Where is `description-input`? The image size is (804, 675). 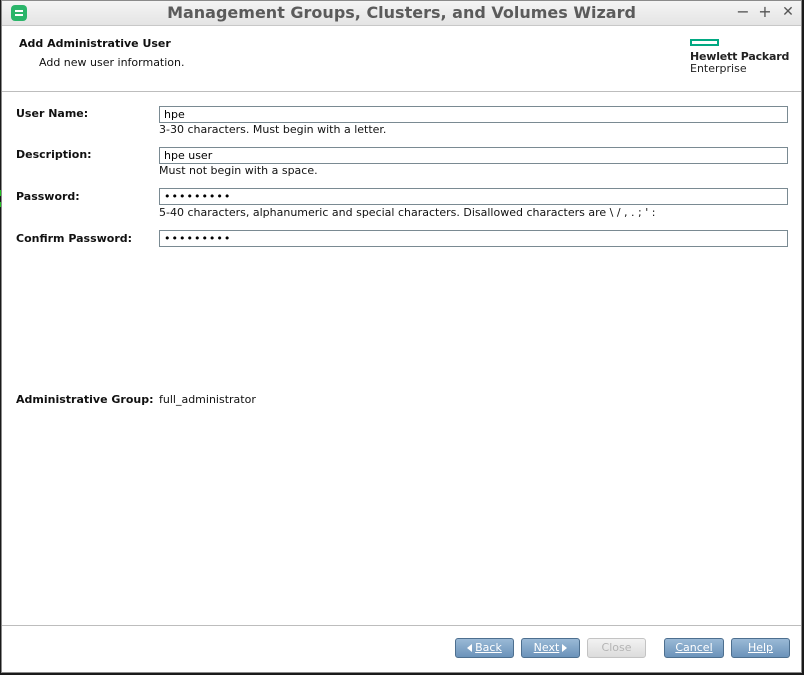 description-input is located at coordinates (473, 155).